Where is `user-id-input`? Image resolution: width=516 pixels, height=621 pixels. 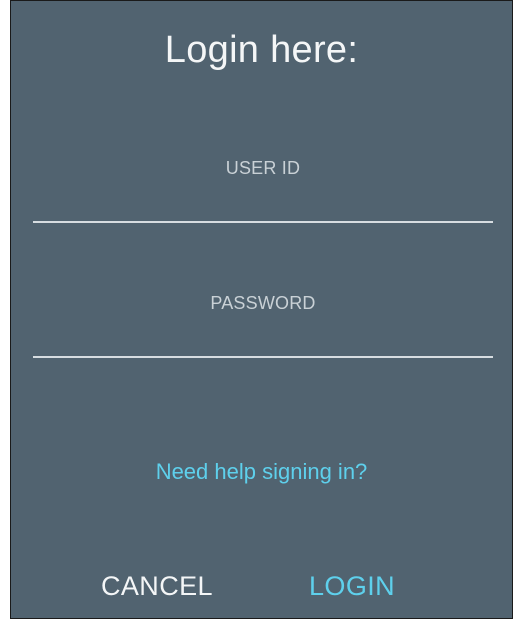
user-id-input is located at coordinates (263, 201).